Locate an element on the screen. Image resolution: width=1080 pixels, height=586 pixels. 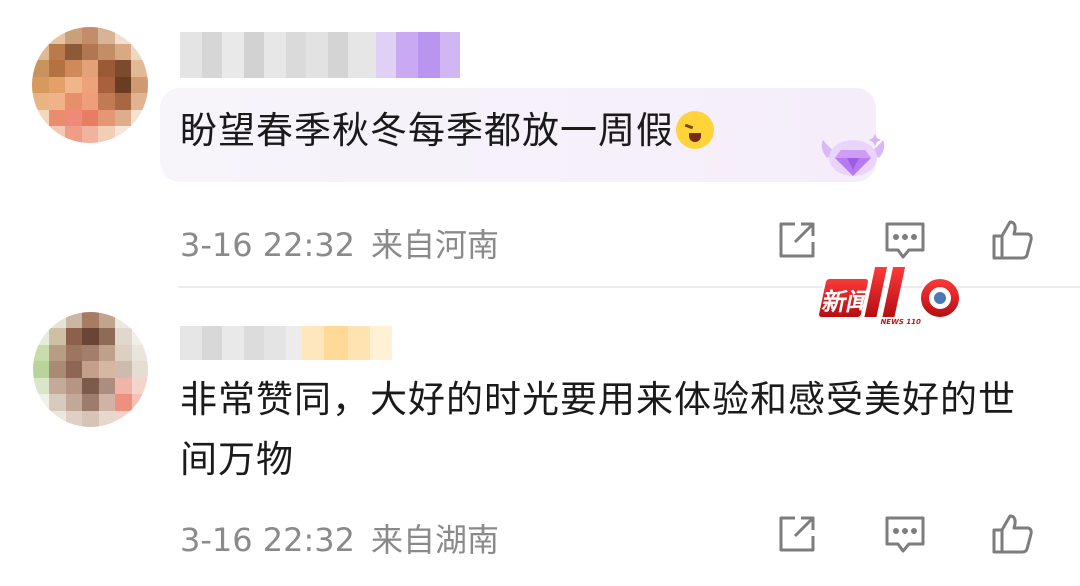
comment-text: 盼望春季秋冬每季都放一周假 is located at coordinates (447, 131).